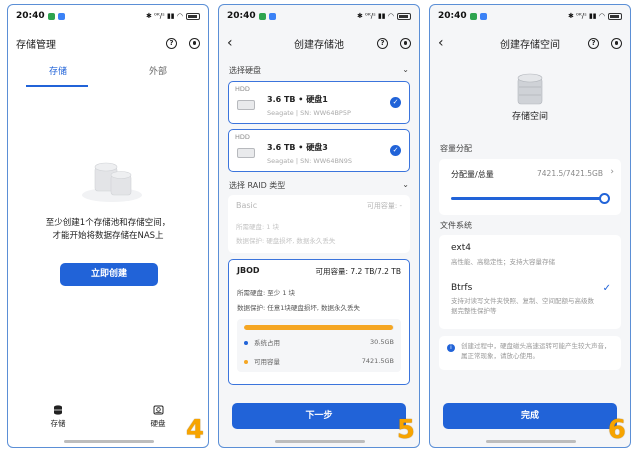 The width and height of the screenshot is (640, 454). I want to click on bottom-nav-label: 硬盘, so click(158, 423).